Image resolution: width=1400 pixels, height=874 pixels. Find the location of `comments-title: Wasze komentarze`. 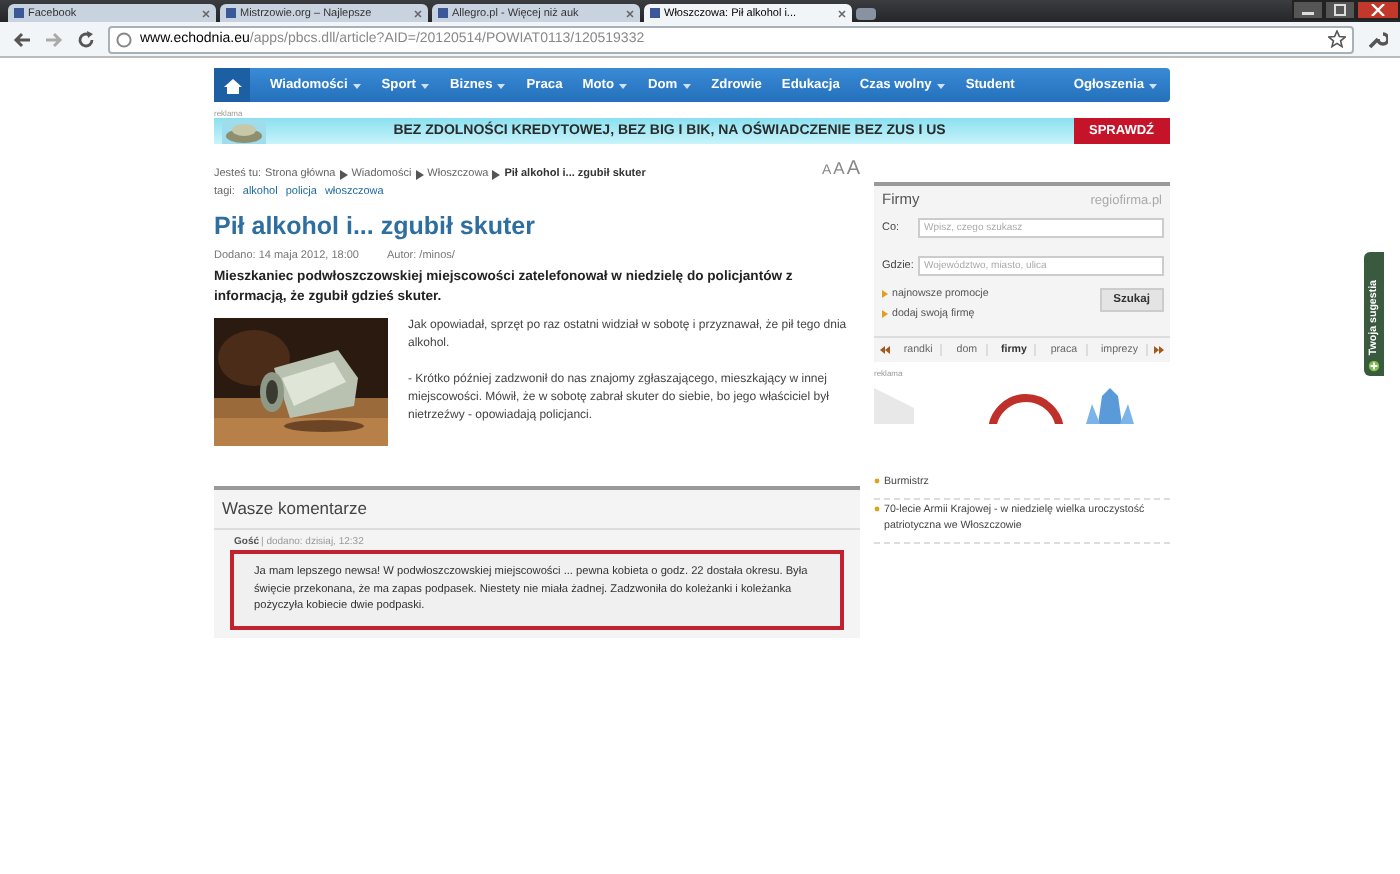

comments-title: Wasze komentarze is located at coordinates (537, 510).